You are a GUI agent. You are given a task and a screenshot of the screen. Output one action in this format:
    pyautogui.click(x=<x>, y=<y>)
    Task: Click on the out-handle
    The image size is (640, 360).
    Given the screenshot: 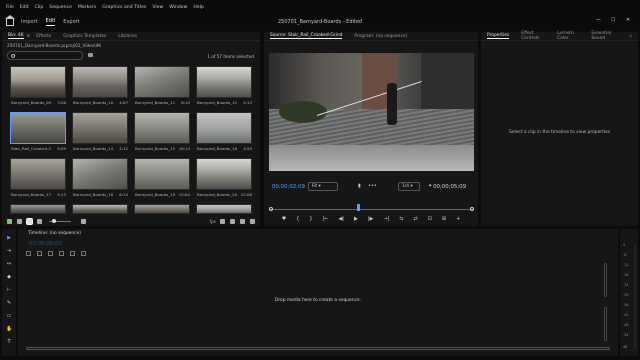 What is the action you would take?
    pyautogui.click(x=472, y=209)
    